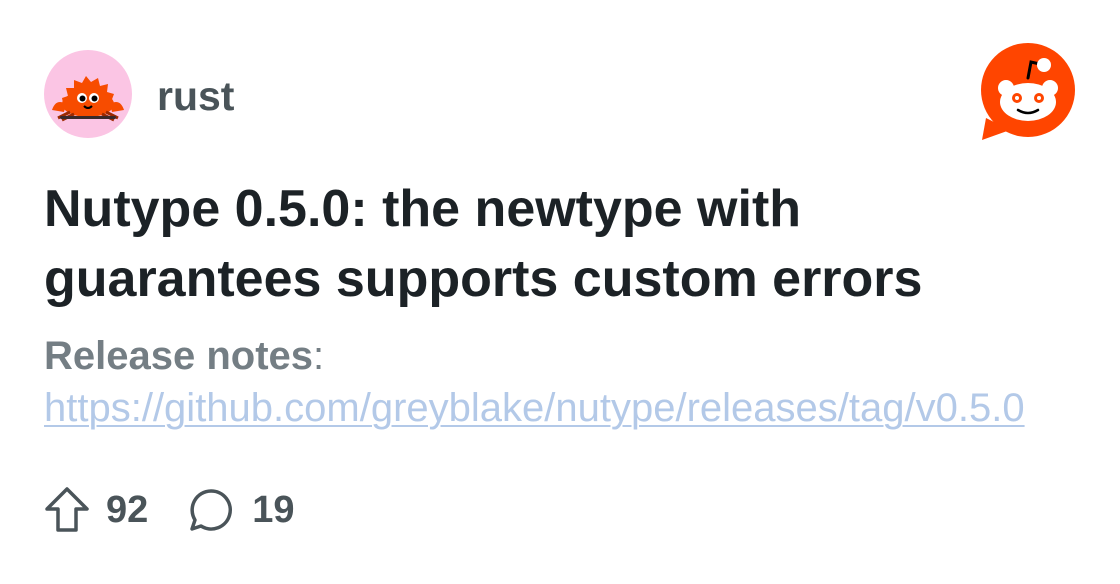  Describe the element at coordinates (241, 510) in the screenshot. I see `comments-button: 19` at that location.